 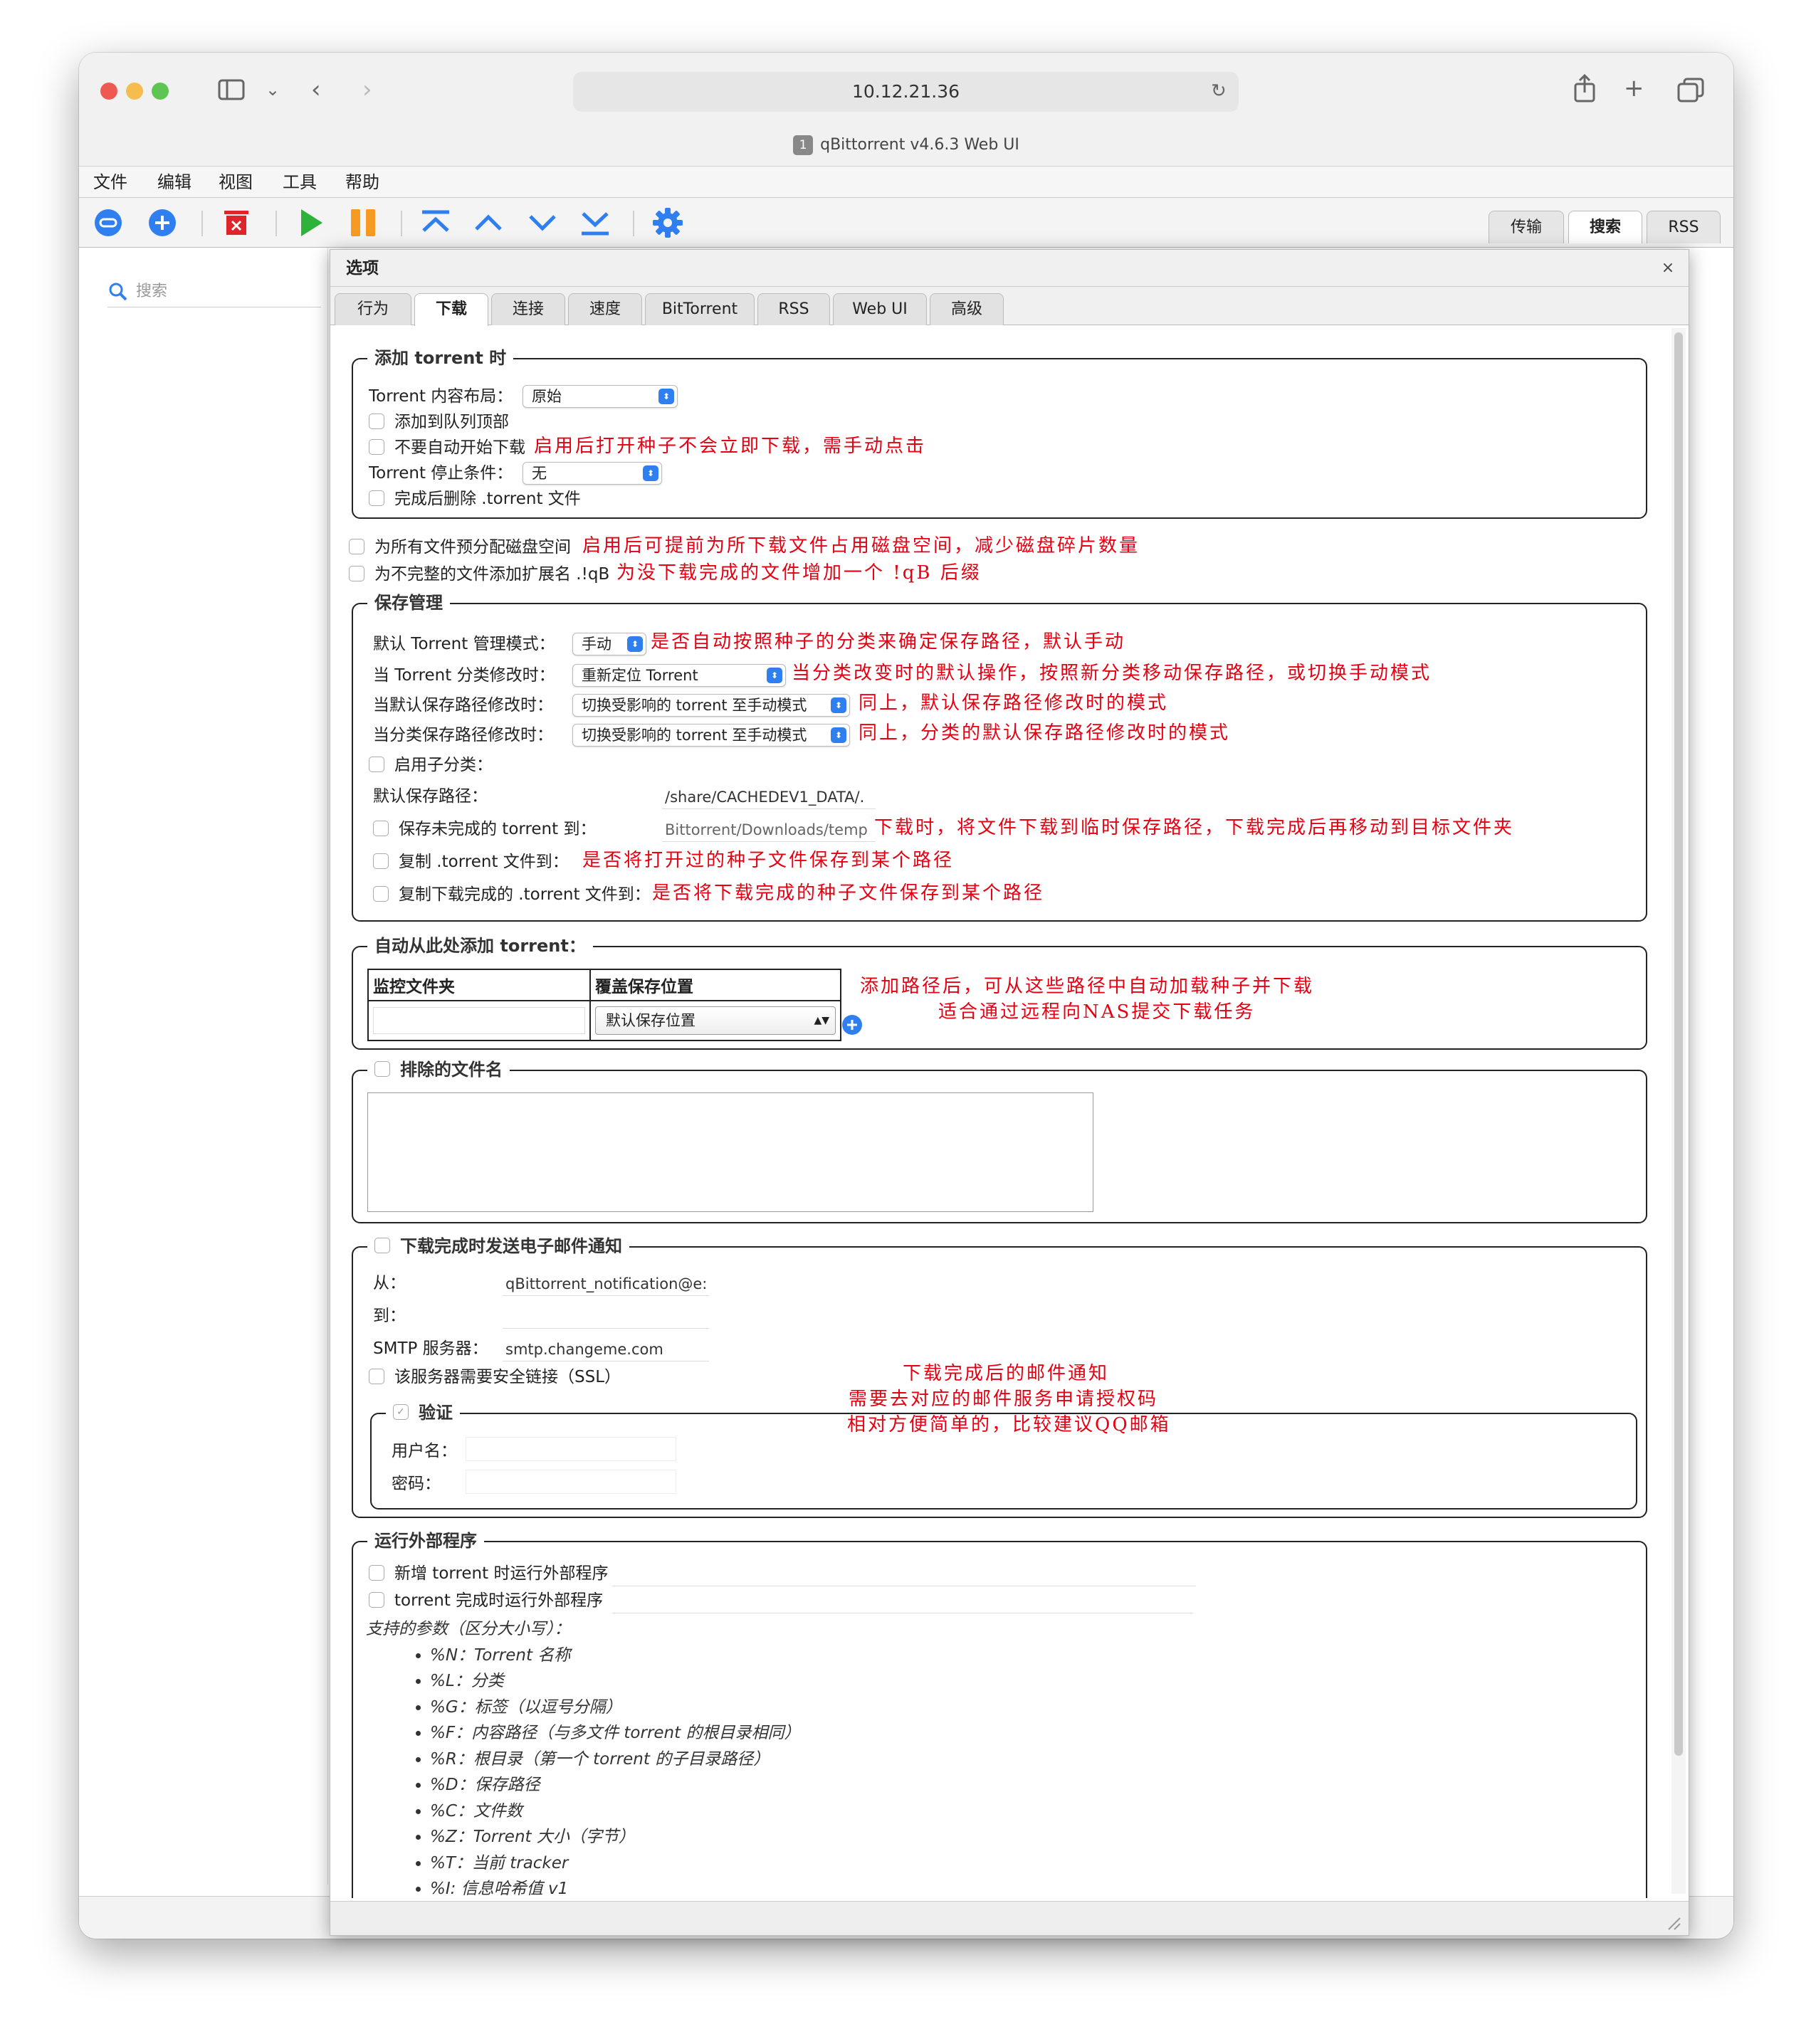 I want to click on menu-tools: 工具, so click(x=300, y=183).